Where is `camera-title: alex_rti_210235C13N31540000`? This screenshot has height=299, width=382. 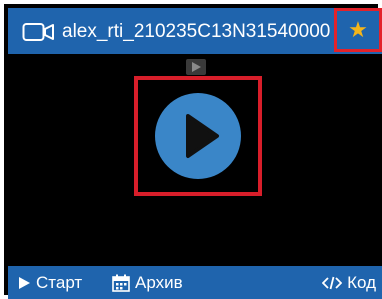
camera-title: alex_rti_210235C13N31540000 is located at coordinates (196, 31).